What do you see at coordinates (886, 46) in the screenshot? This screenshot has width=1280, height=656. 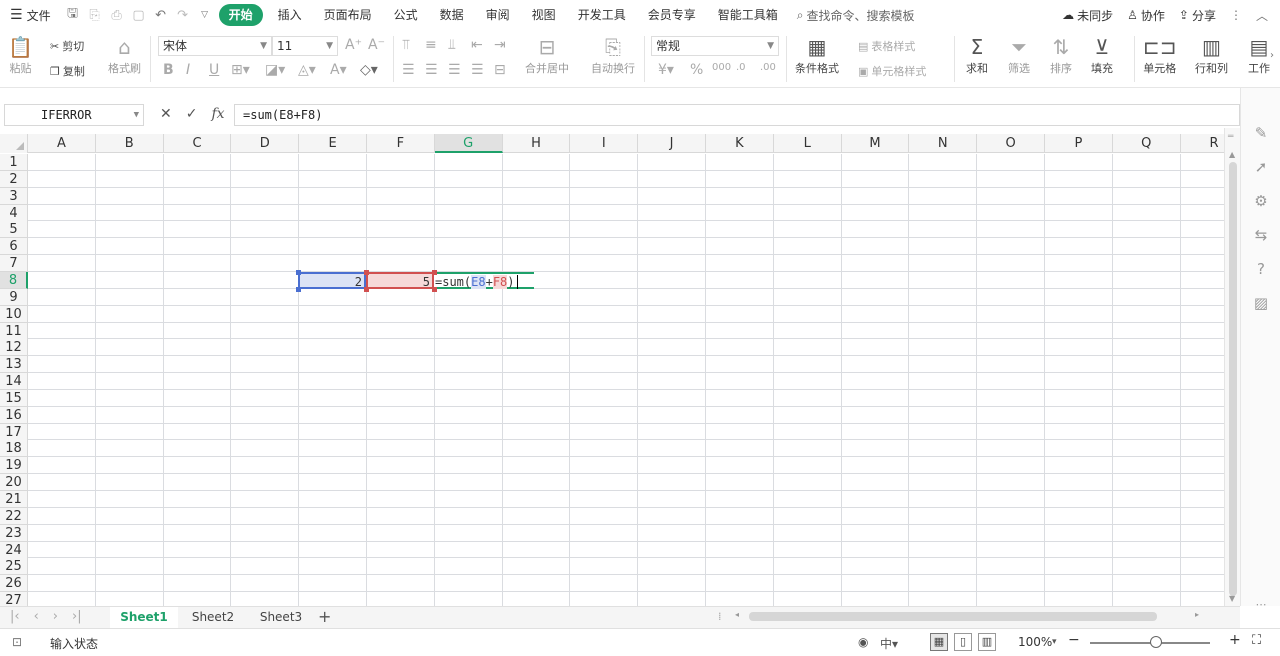 I see `table-style-button: ▤ 表格样式` at bounding box center [886, 46].